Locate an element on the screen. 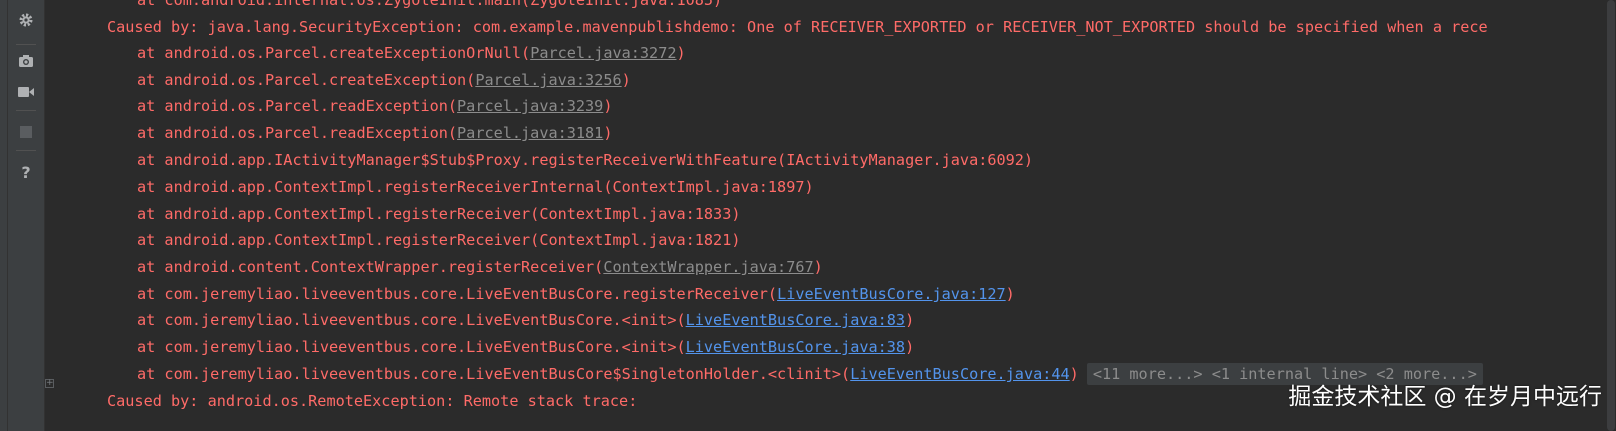 This screenshot has width=1616, height=431. stop-icon is located at coordinates (26, 132).